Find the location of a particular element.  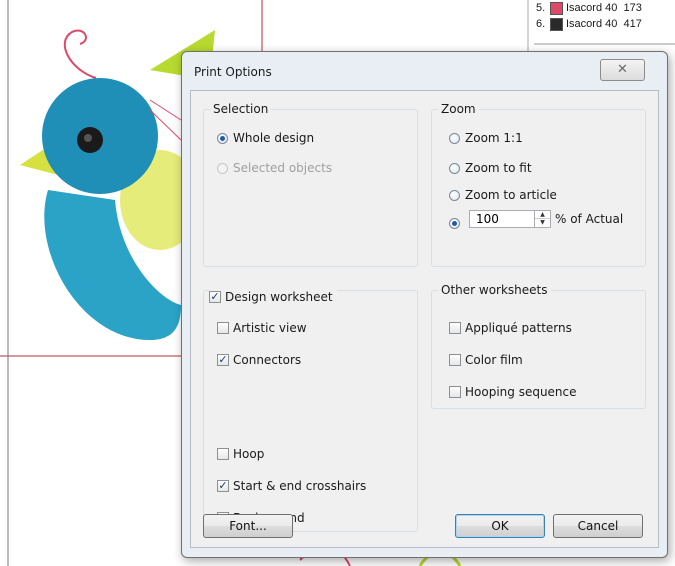

artistic-view-checkbox: Artistic view is located at coordinates (262, 328).